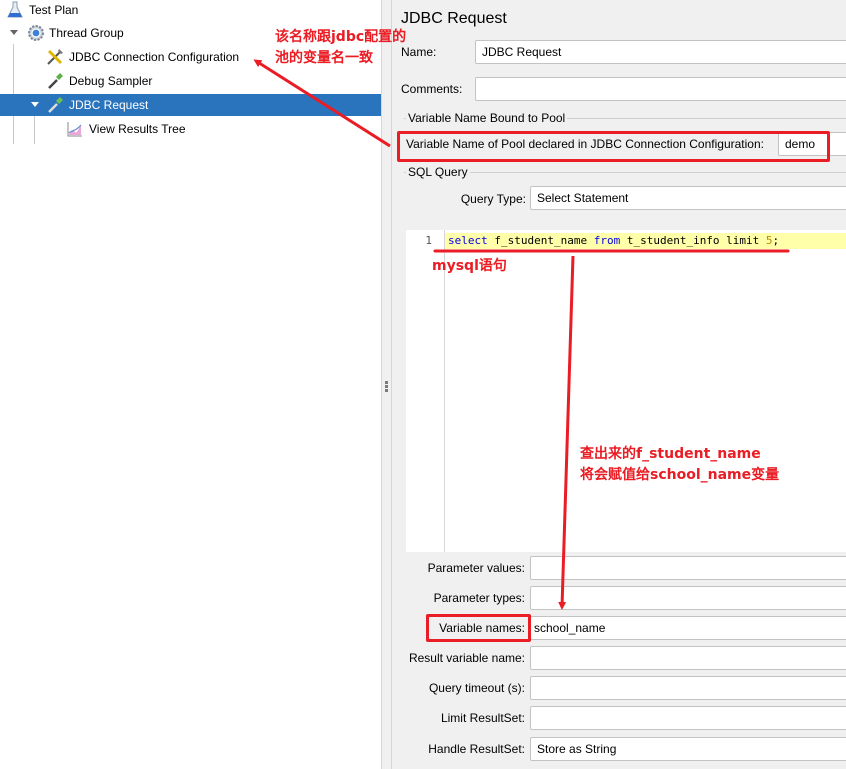 The width and height of the screenshot is (846, 769). I want to click on tree-item-view-results-tree: View Results Tree, so click(110, 129).